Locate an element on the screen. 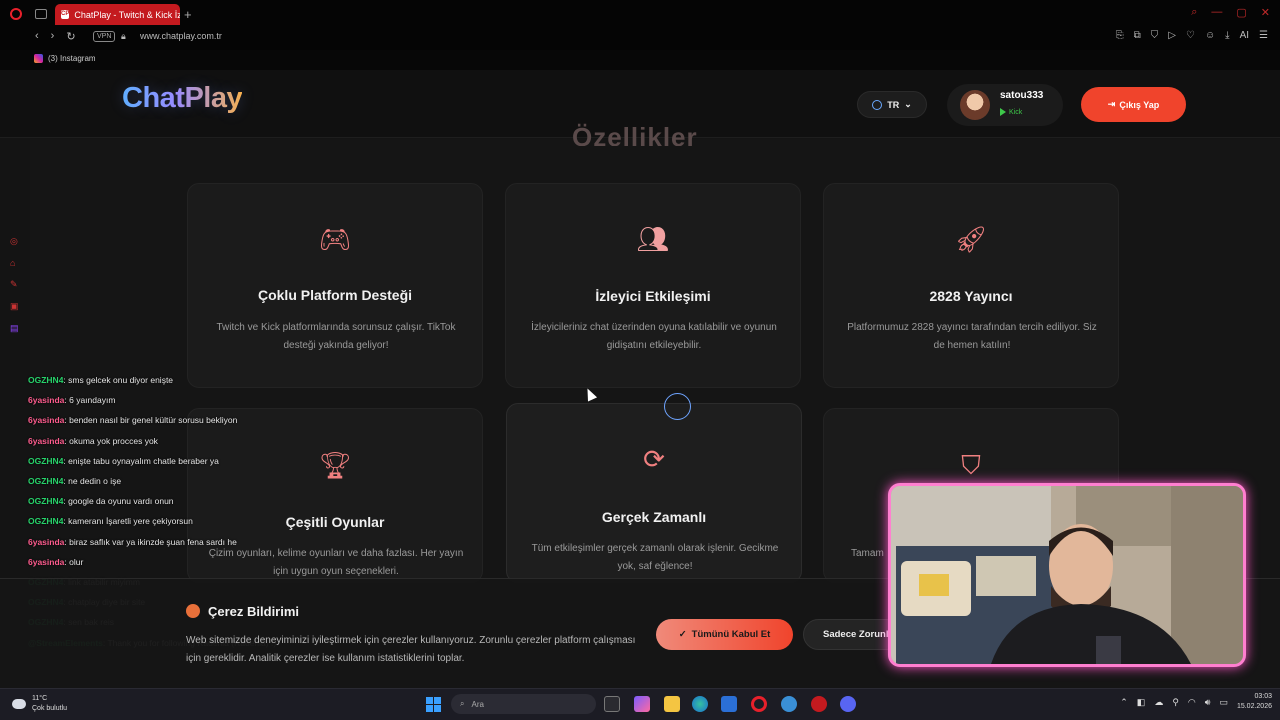  maximize-button: ▢ is located at coordinates (1241, 12).